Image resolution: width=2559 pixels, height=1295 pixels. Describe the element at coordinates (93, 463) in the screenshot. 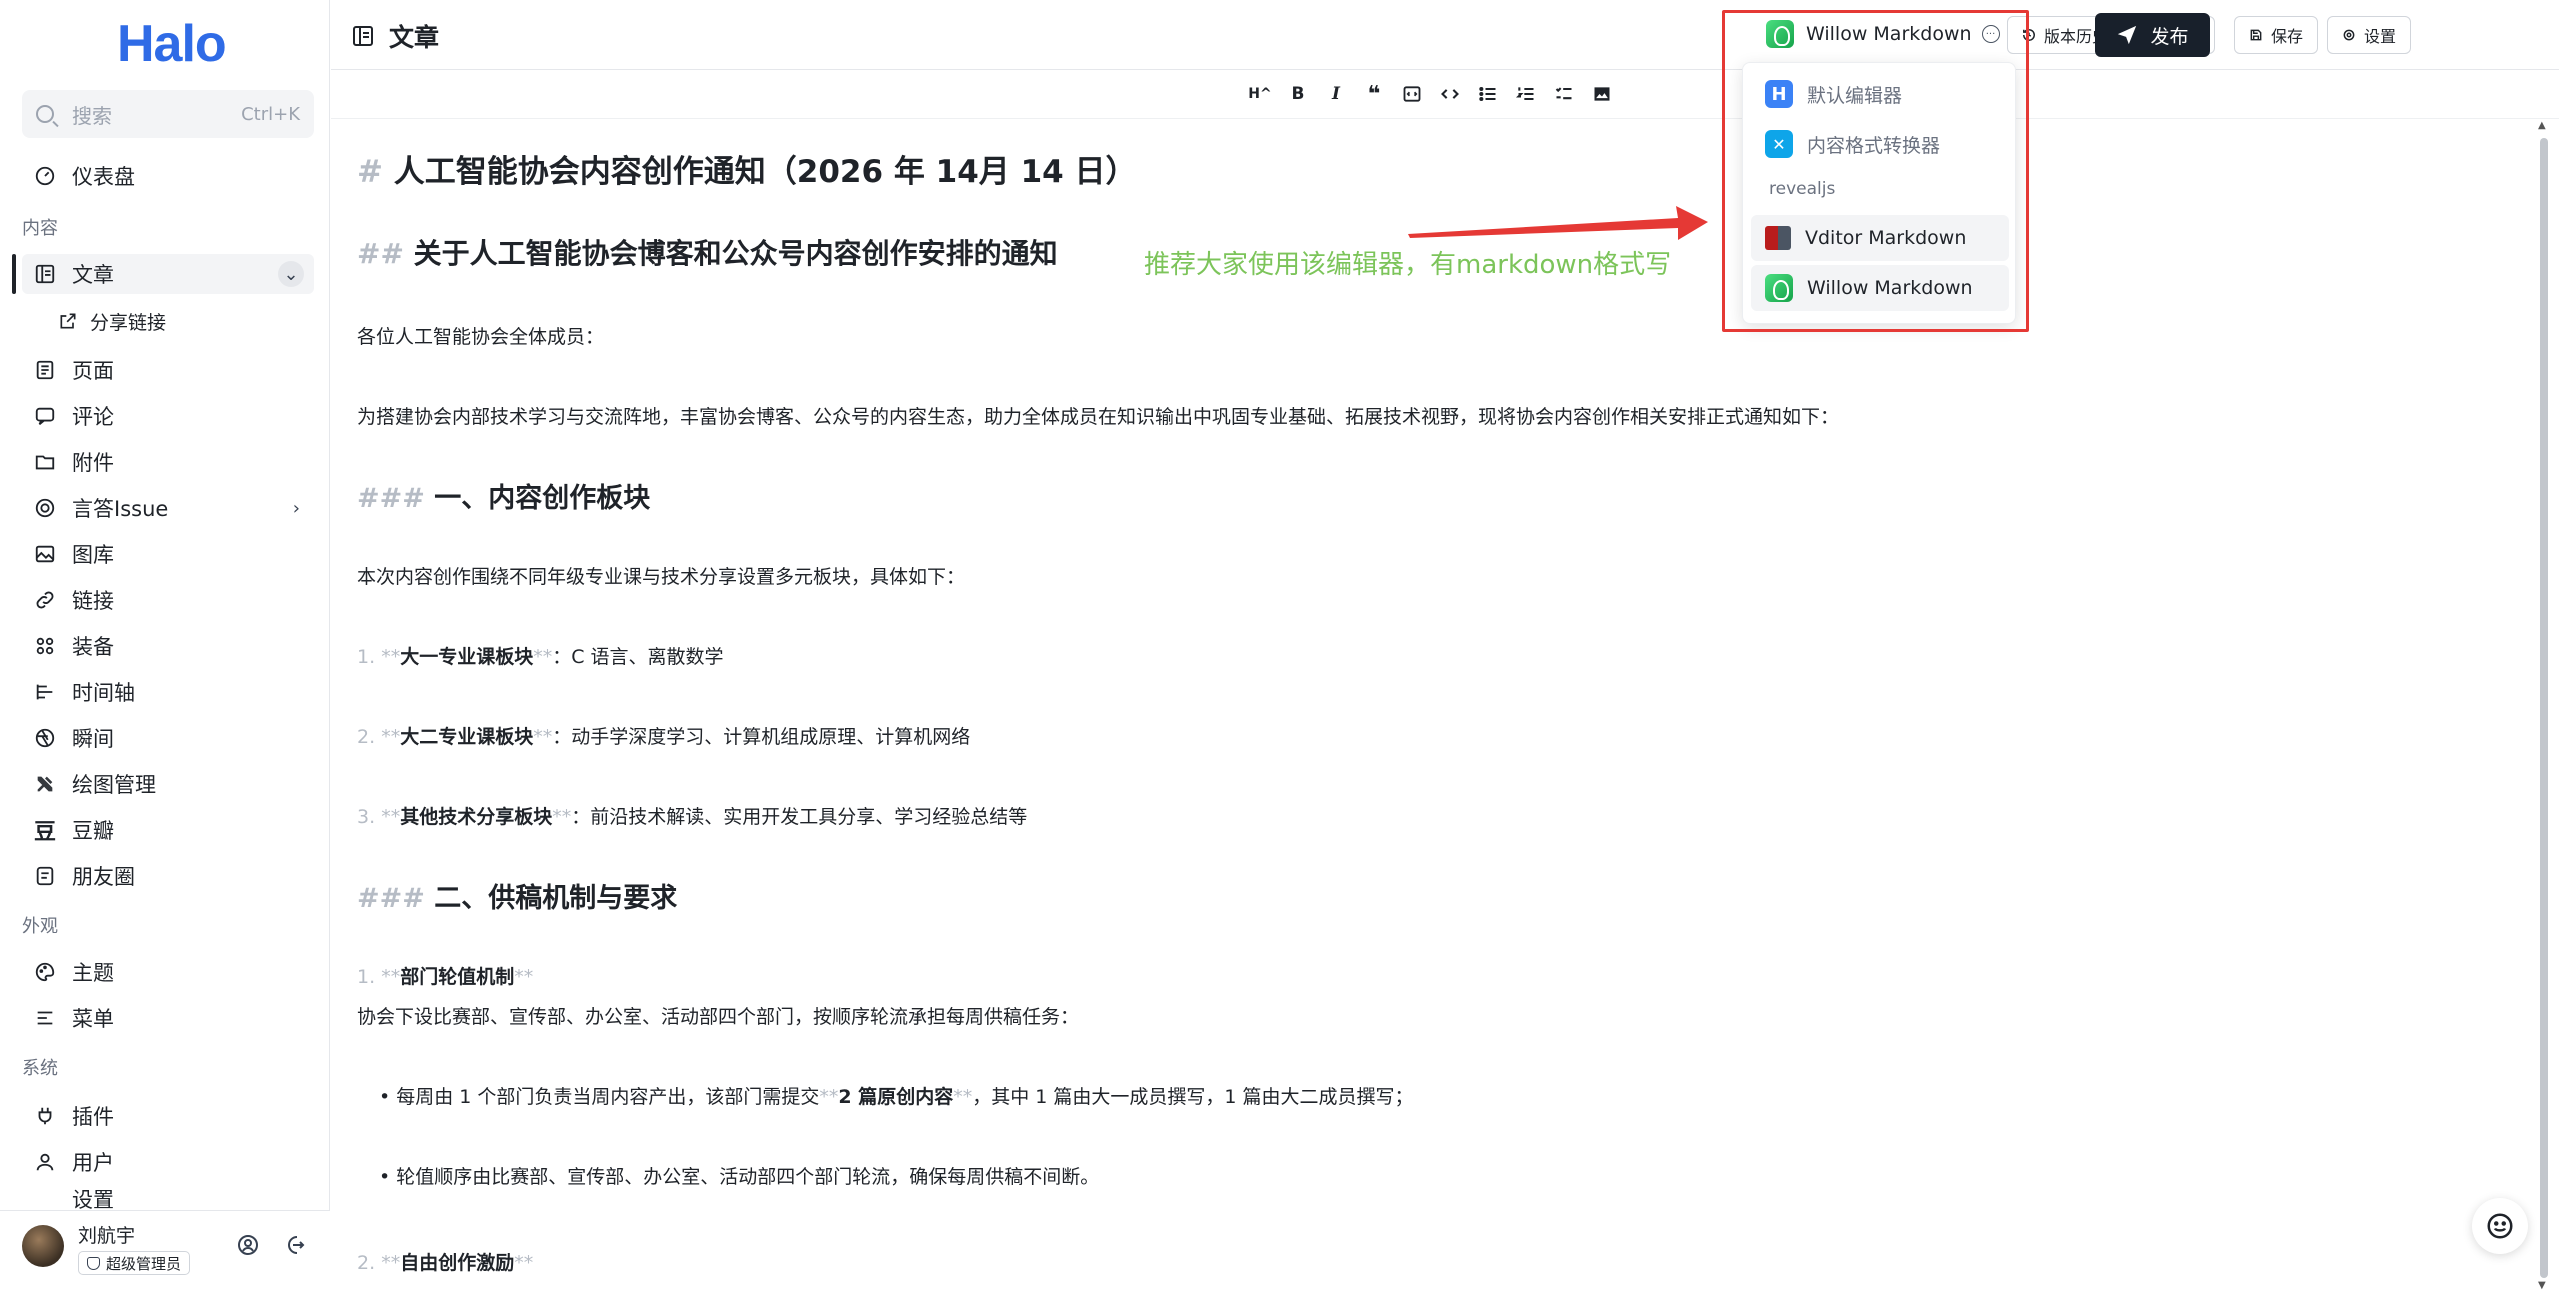

I see `sidebar-item-label: 附件` at that location.